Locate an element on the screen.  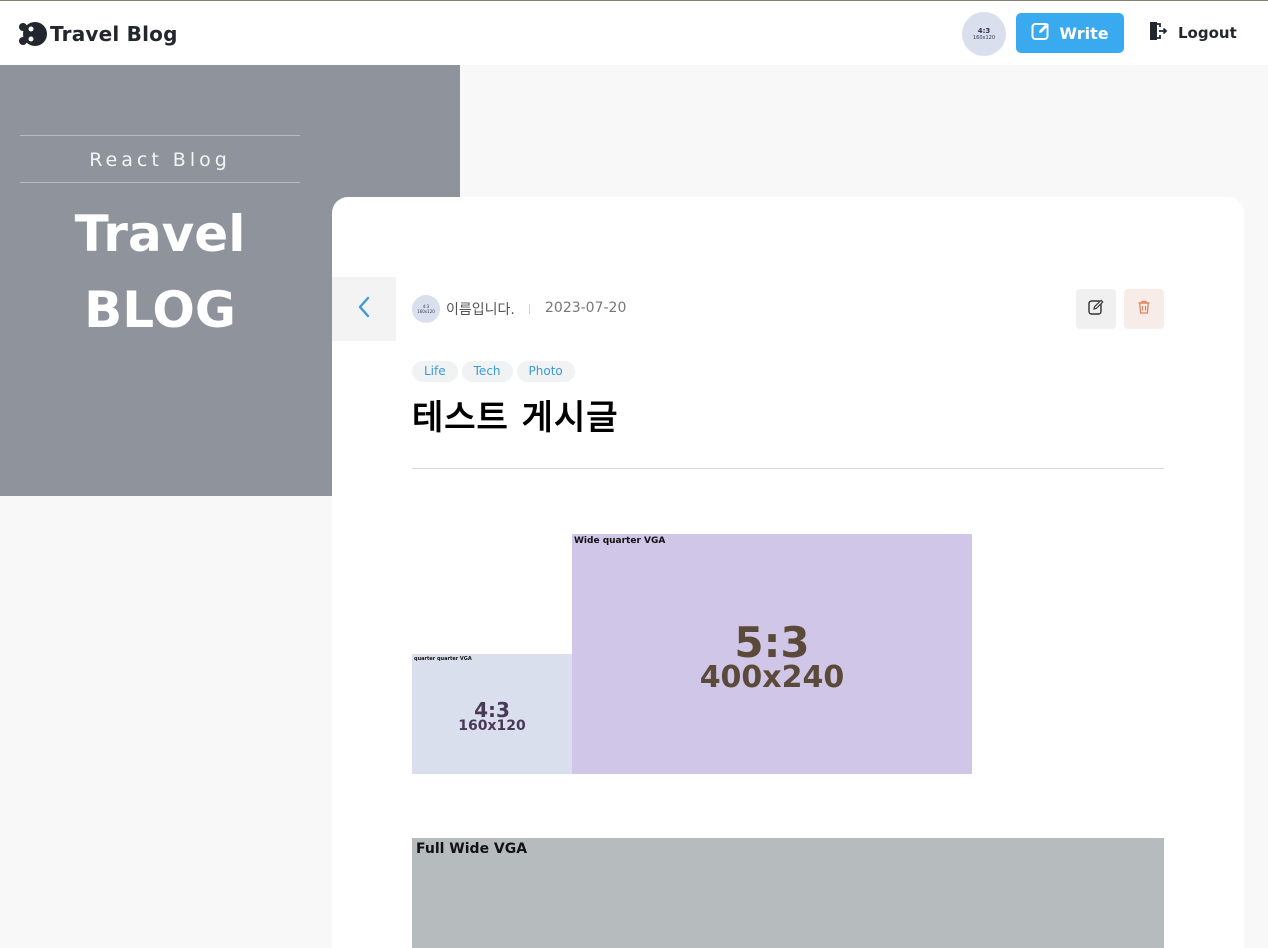
edit-post-button is located at coordinates (1096, 309).